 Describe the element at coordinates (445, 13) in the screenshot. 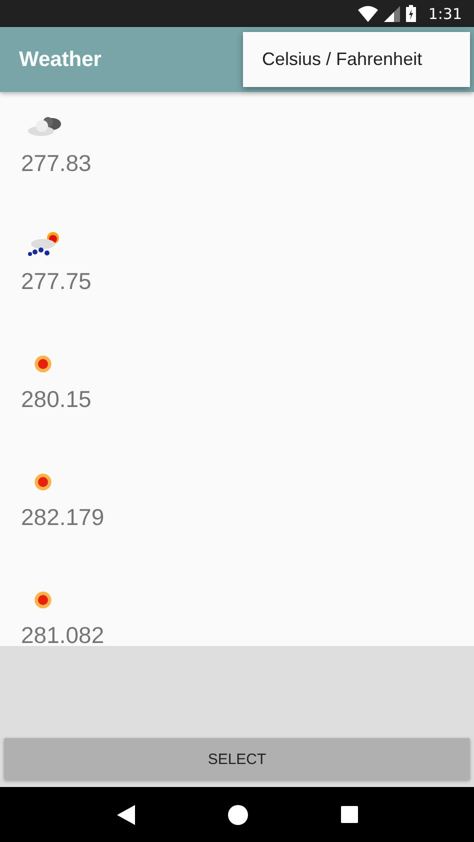

I see `status-time: 1:31` at that location.